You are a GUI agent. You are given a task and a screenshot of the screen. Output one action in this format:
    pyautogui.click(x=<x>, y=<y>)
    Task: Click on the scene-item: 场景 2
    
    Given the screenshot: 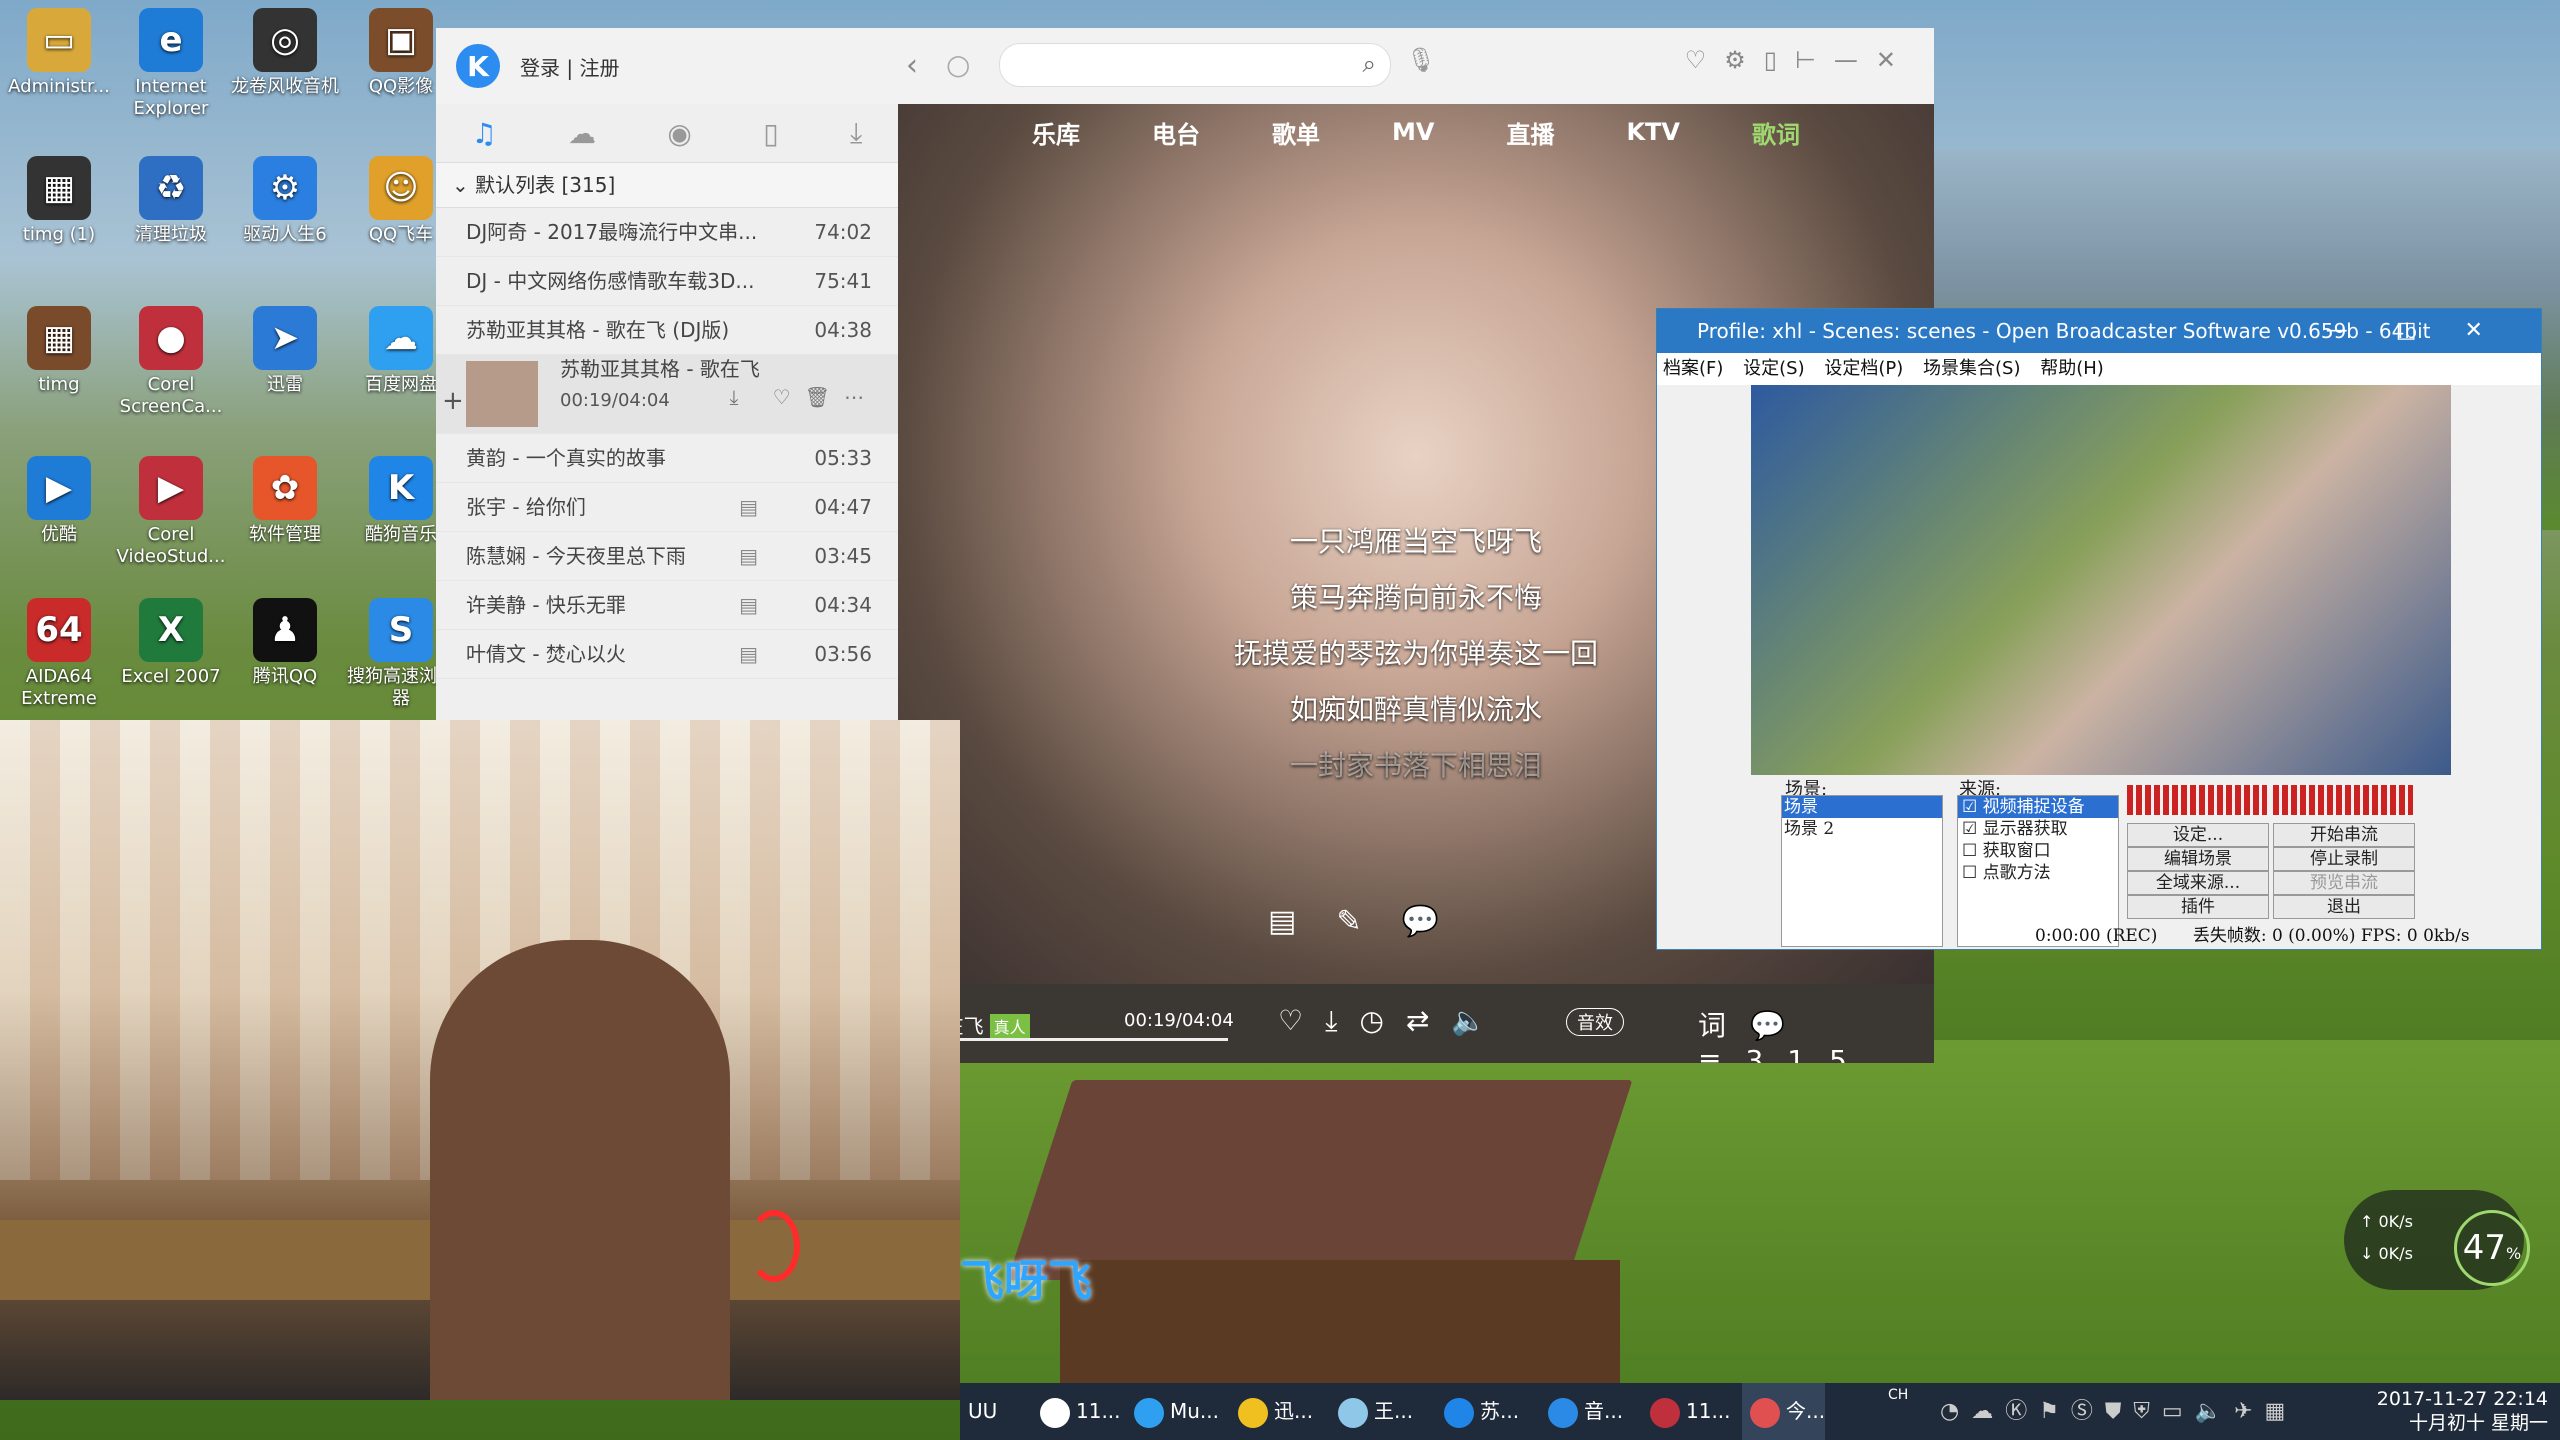 What is the action you would take?
    pyautogui.click(x=1862, y=829)
    